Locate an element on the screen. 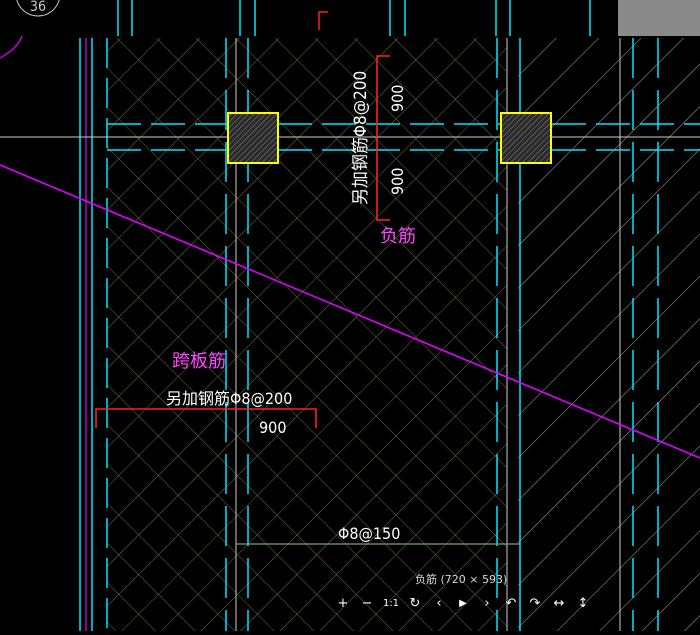 The width and height of the screenshot is (700, 635). negative-rebar-note: 另加钢筋Φ8@200 is located at coordinates (361, 138).